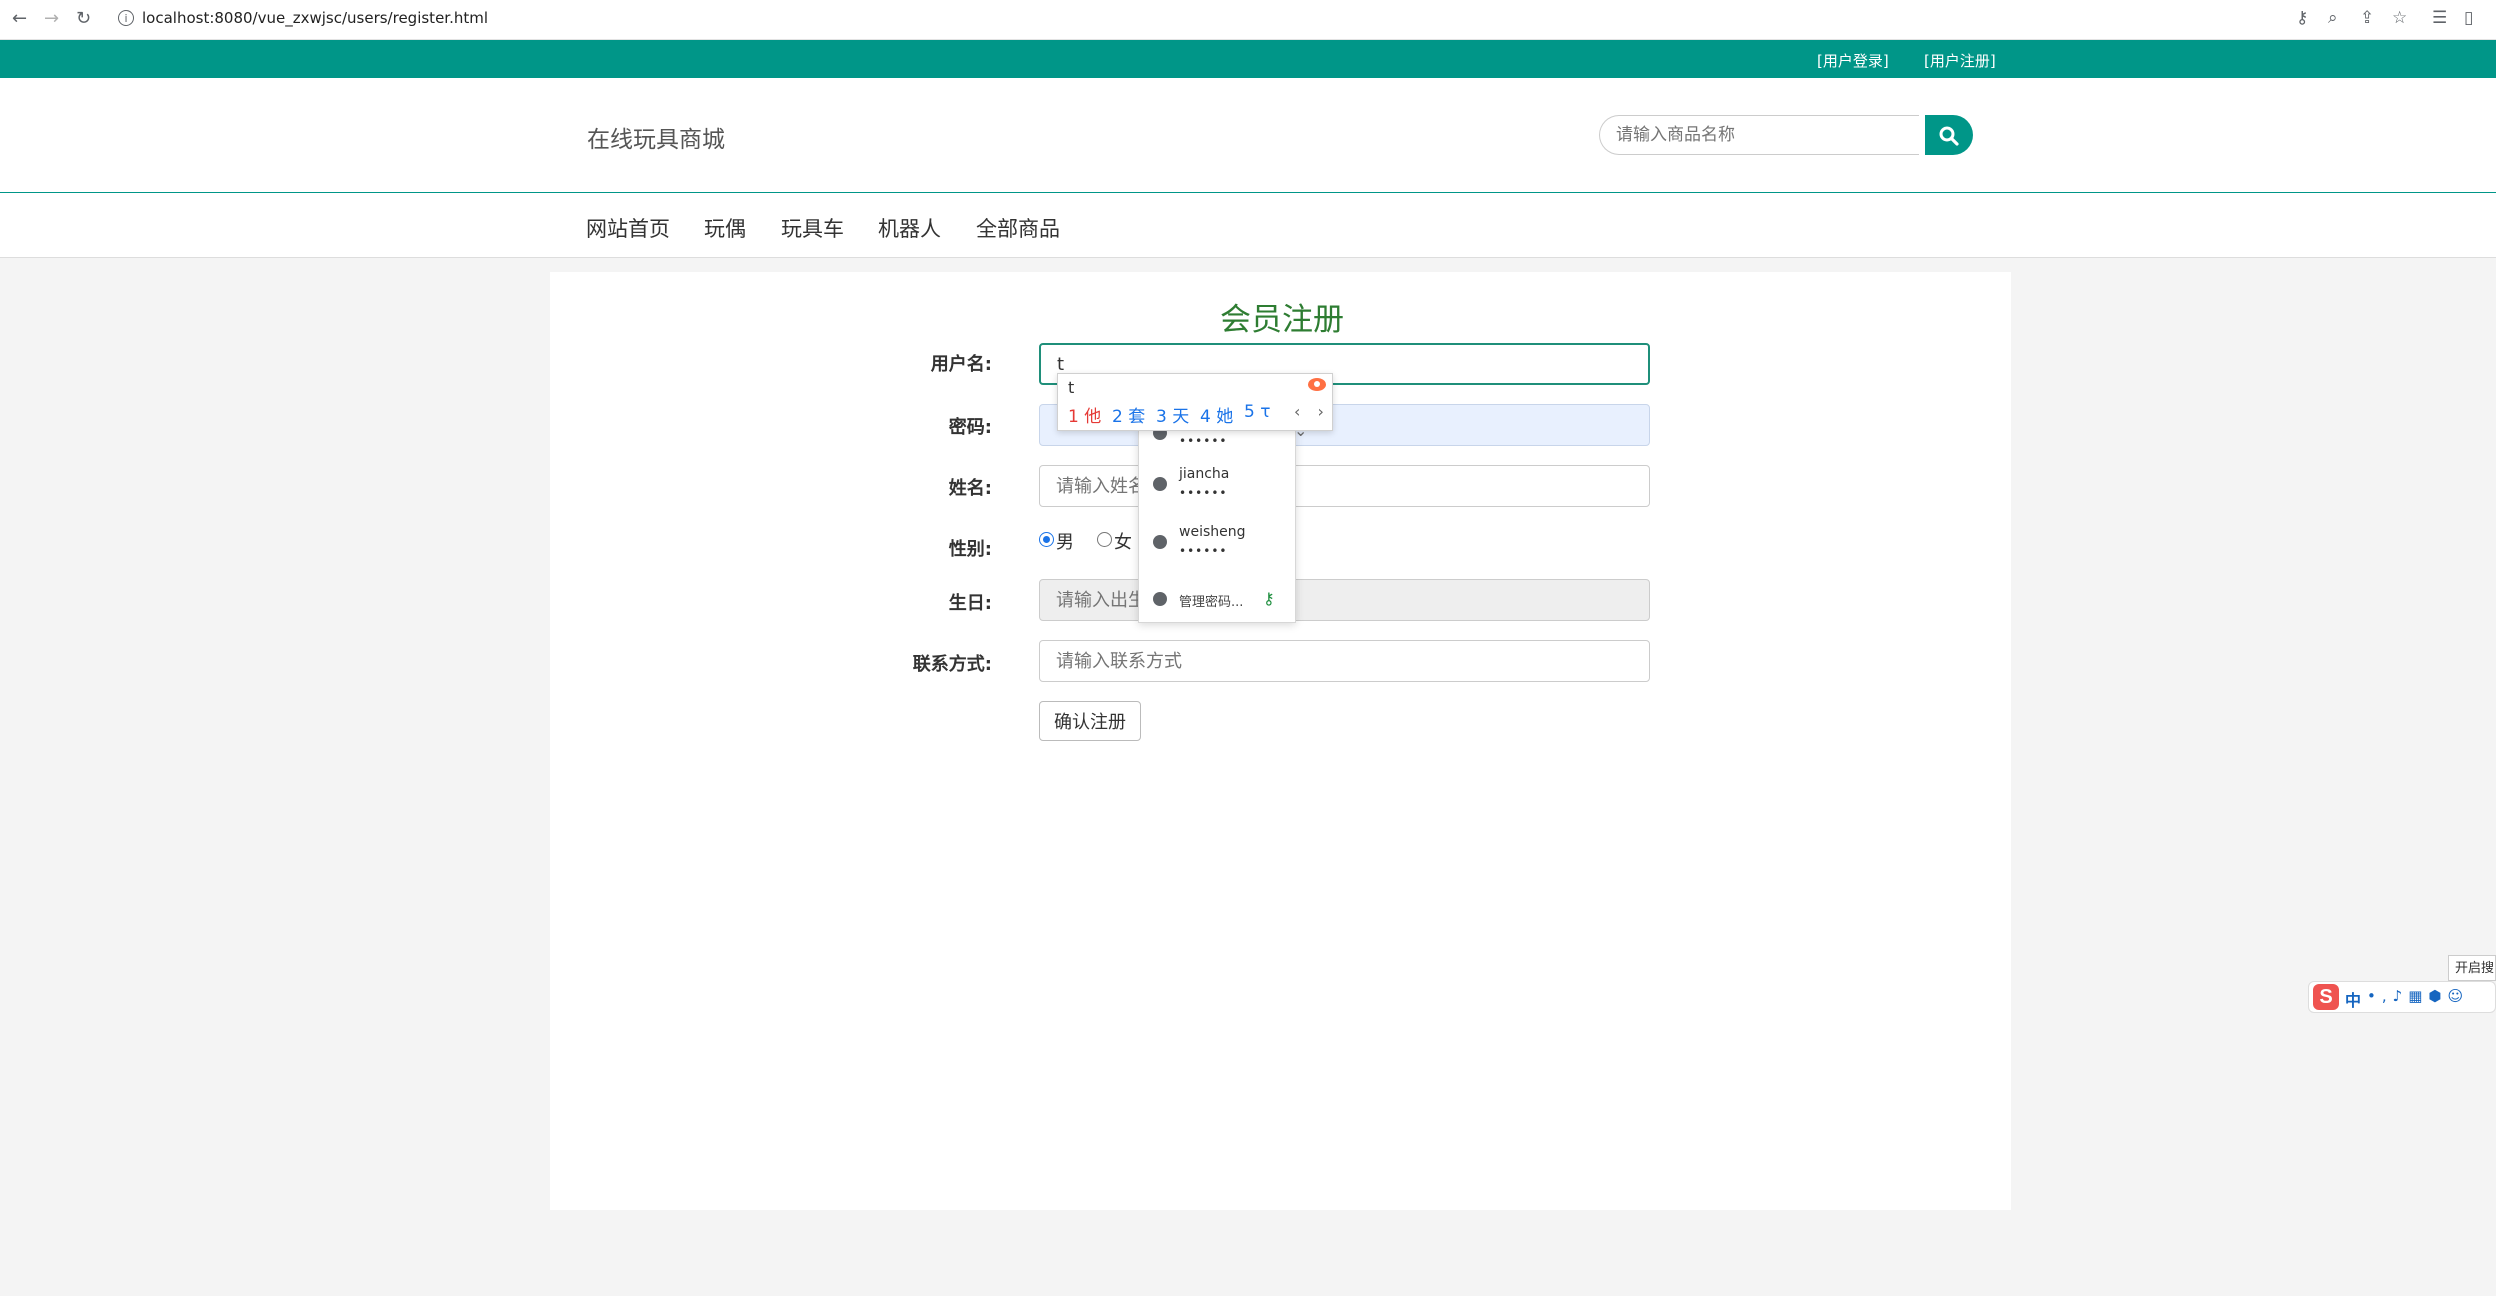 This screenshot has height=1296, width=2496. What do you see at coordinates (970, 427) in the screenshot?
I see `password-label: 密码:` at bounding box center [970, 427].